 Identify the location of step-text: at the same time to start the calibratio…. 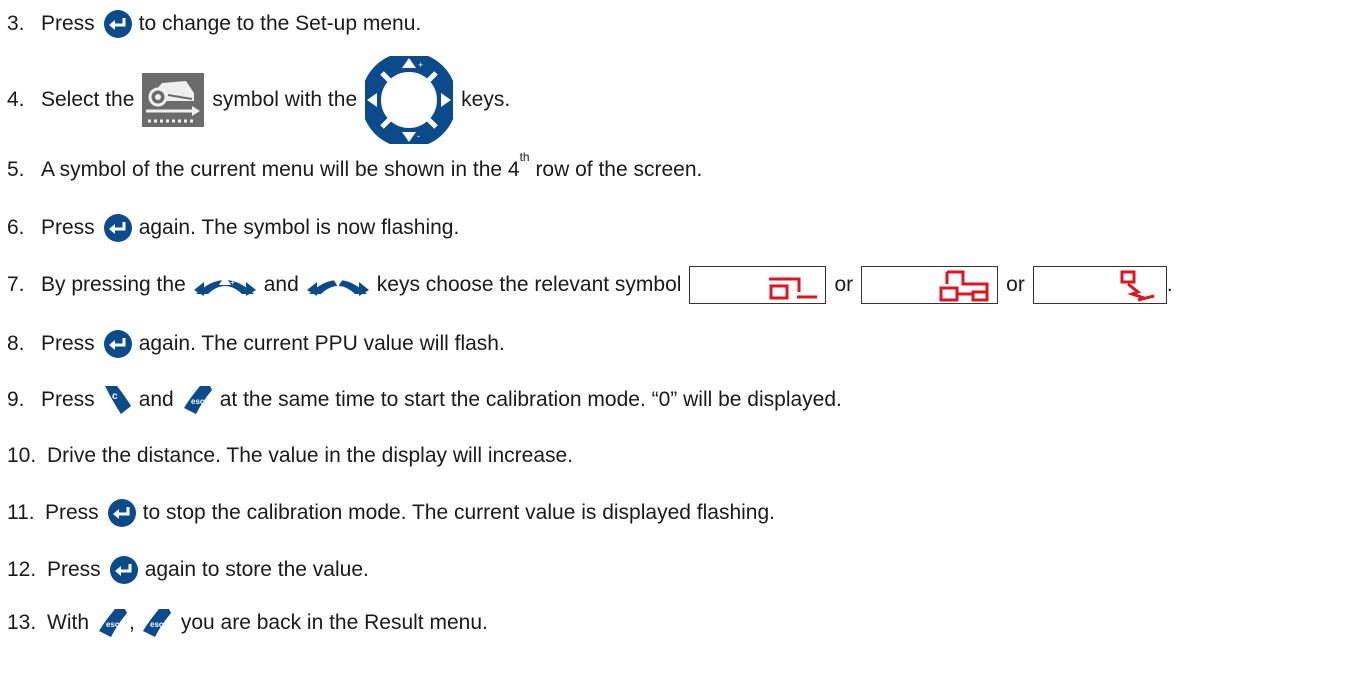
(530, 399).